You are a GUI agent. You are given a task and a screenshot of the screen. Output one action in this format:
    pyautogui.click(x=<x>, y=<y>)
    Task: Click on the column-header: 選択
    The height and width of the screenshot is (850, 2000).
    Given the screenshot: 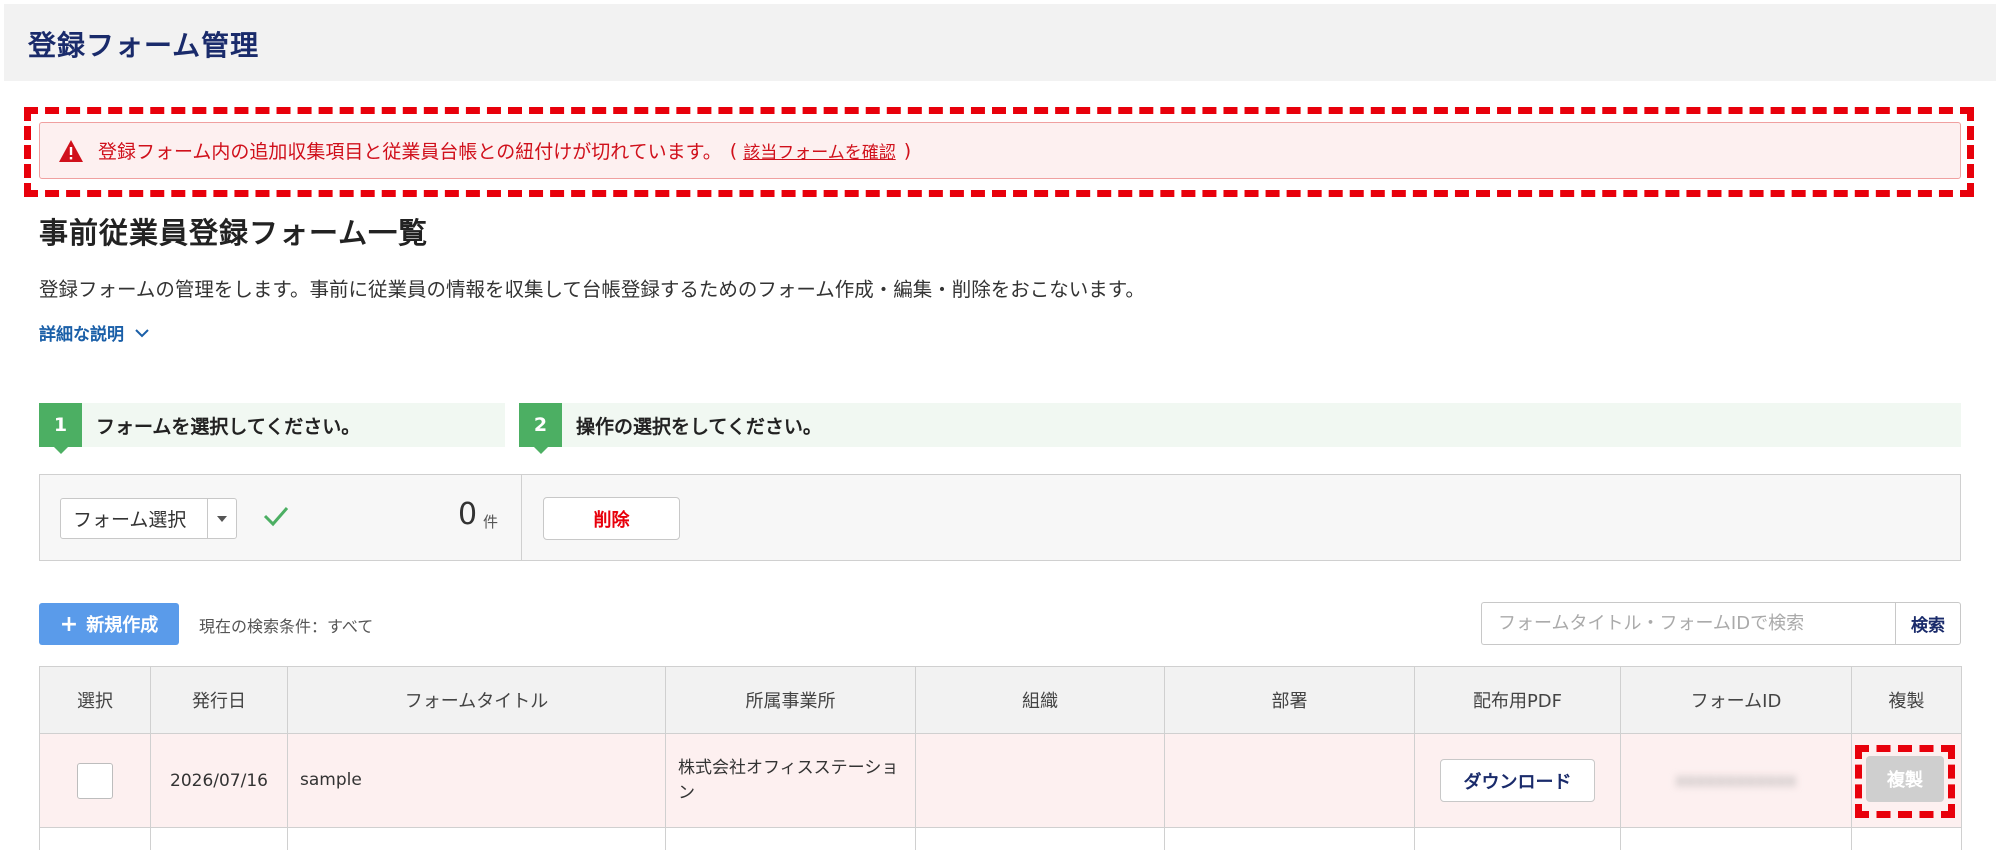 What is the action you would take?
    pyautogui.click(x=95, y=700)
    